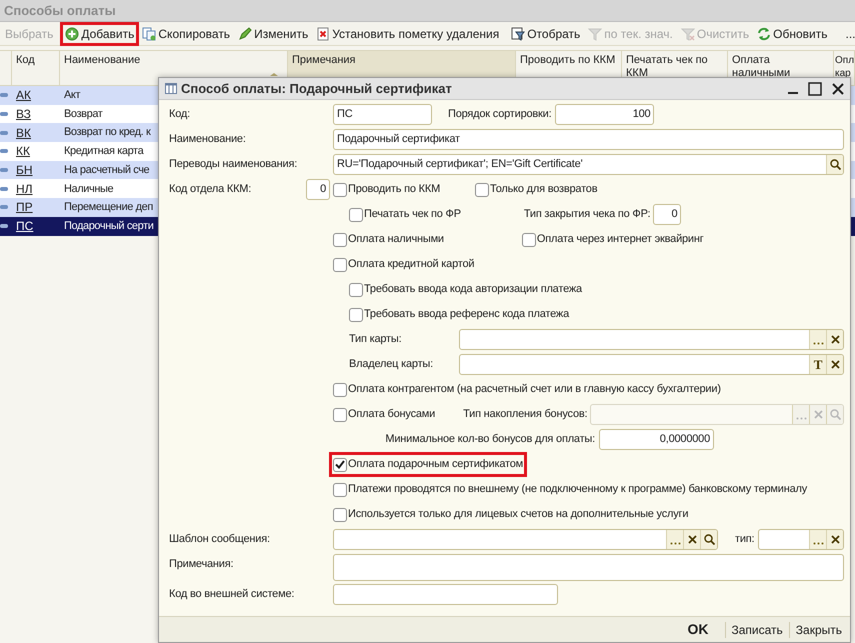 The height and width of the screenshot is (643, 855). I want to click on field-label: Код отдела ККМ:, so click(210, 190).